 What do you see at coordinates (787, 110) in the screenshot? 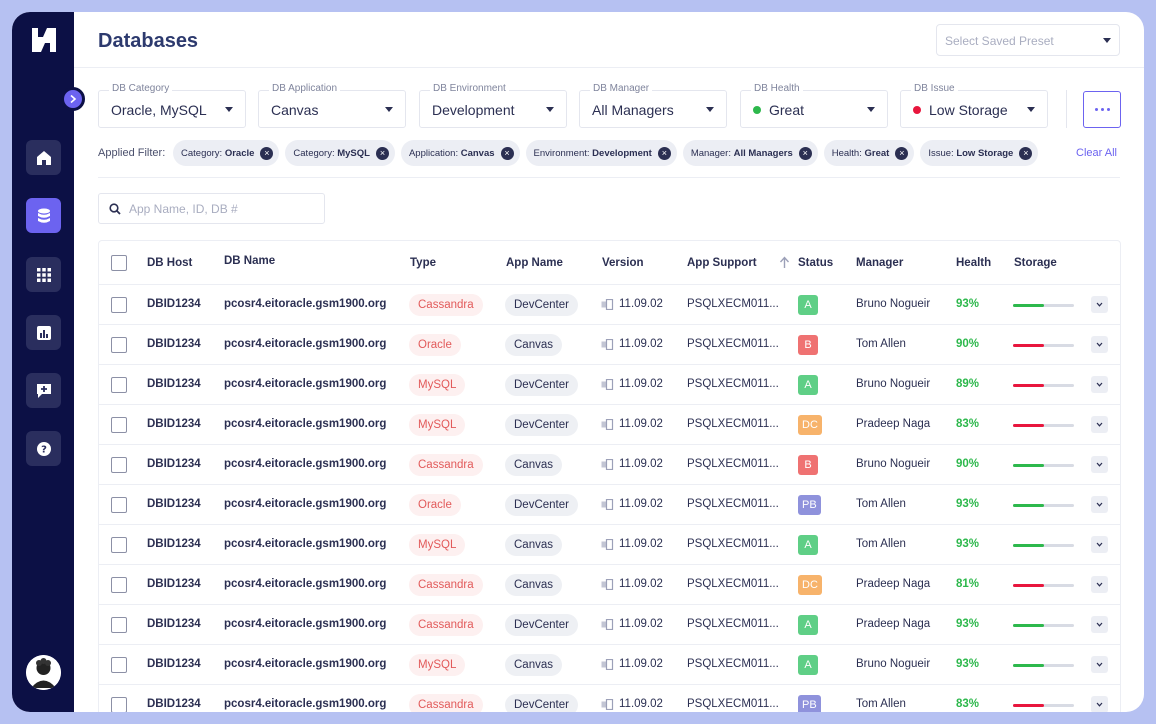
I see `filter-value: Great` at bounding box center [787, 110].